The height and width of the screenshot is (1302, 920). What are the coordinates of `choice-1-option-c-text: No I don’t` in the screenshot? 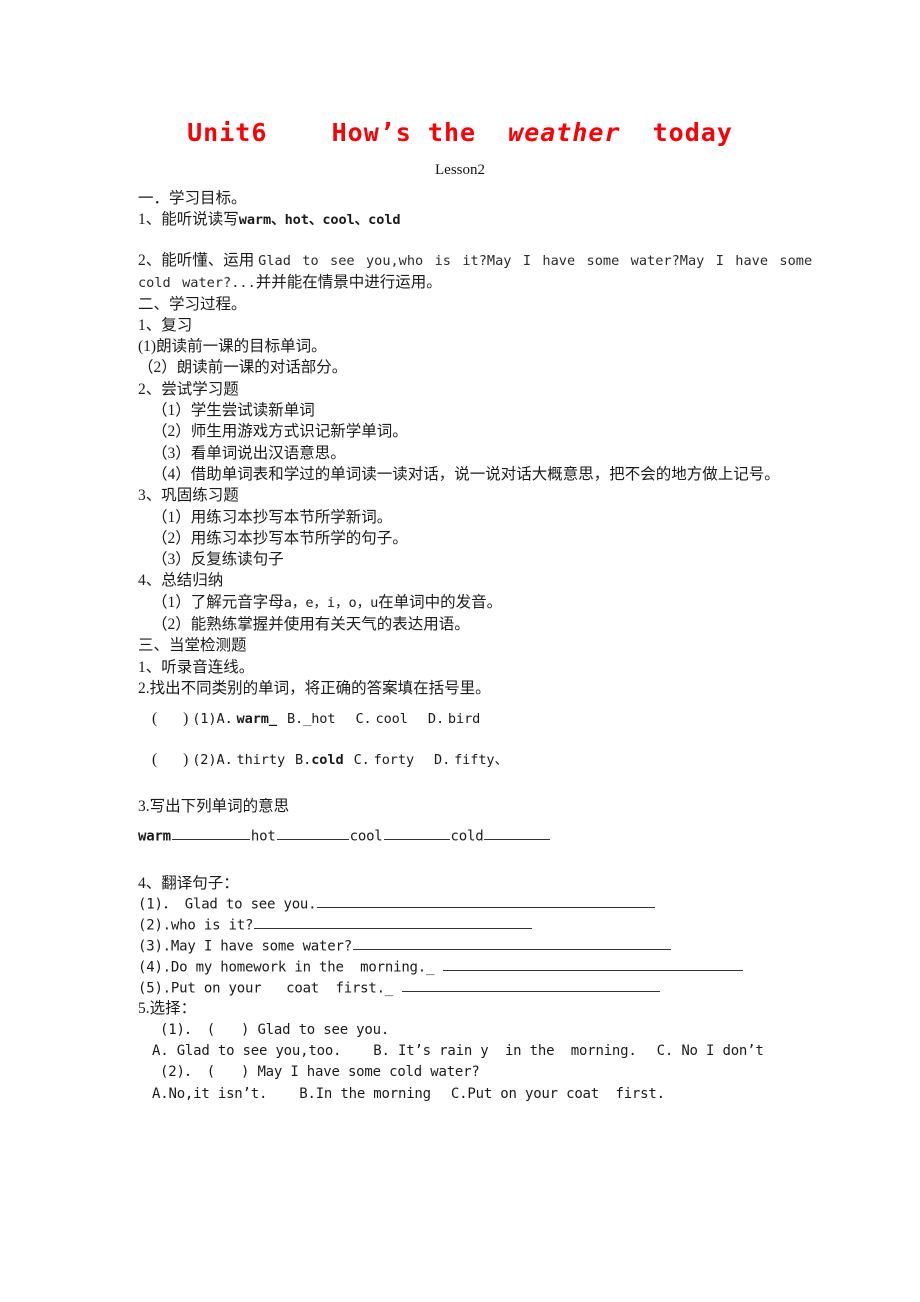 It's located at (722, 1051).